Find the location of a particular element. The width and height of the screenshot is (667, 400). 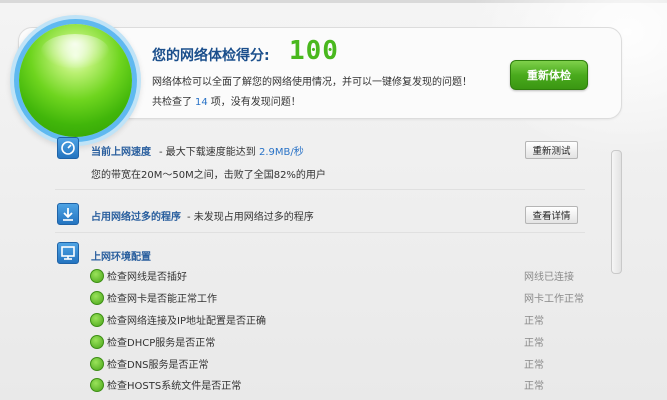

score-value: 100 is located at coordinates (314, 51).